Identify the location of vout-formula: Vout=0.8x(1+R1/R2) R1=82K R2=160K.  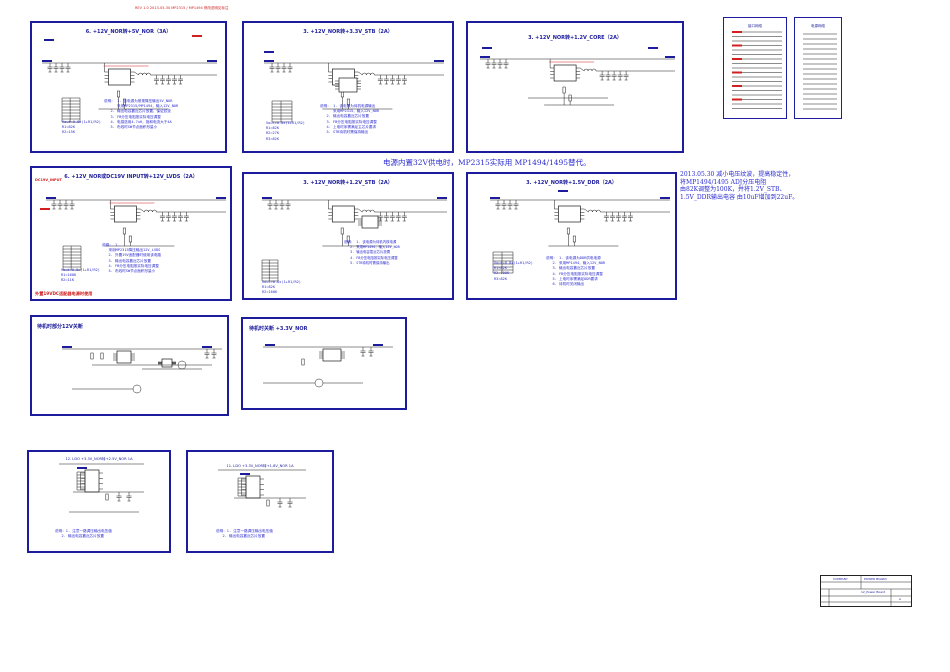
(281, 287).